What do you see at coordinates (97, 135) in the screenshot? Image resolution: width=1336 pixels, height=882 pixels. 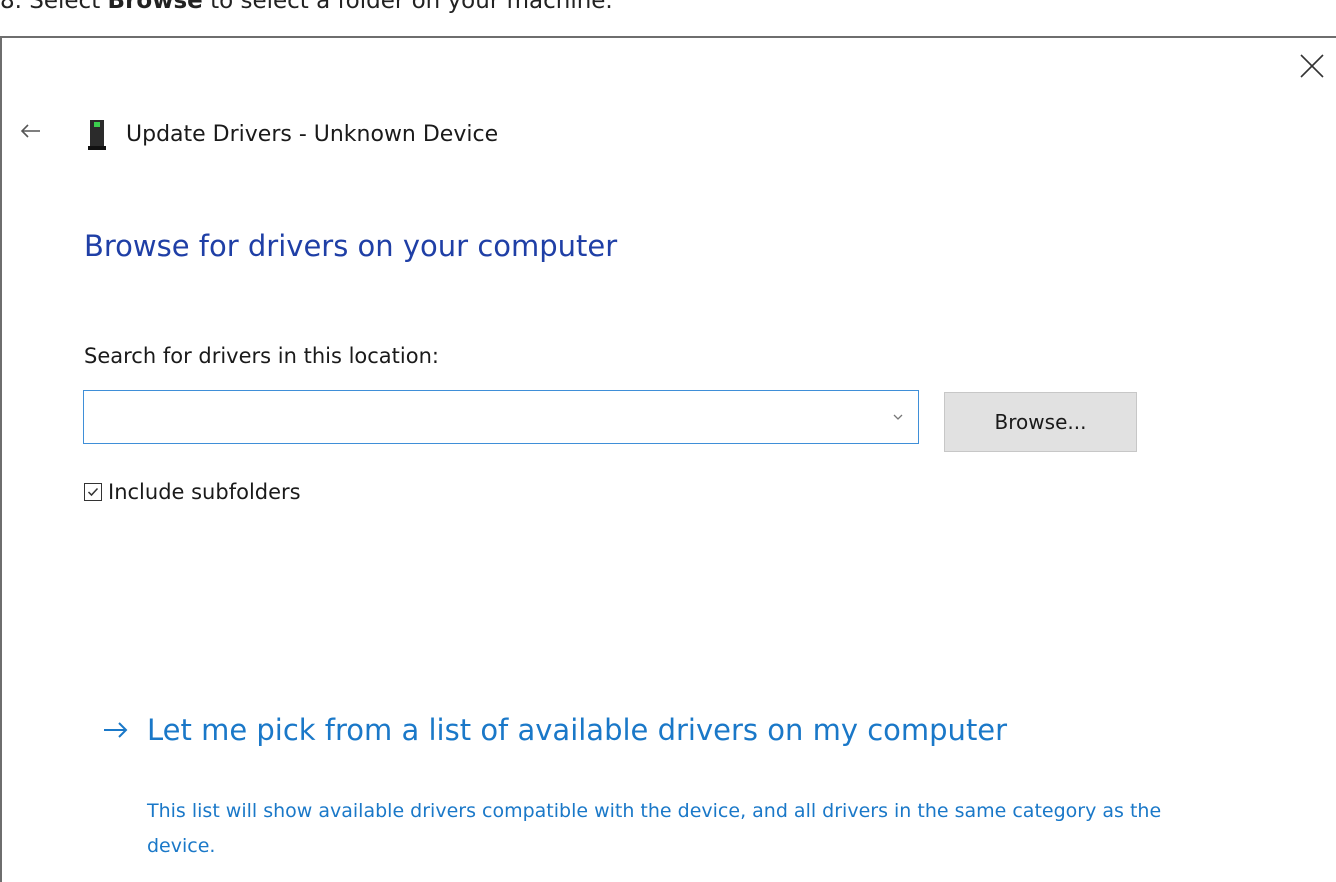 I see `device-icon` at bounding box center [97, 135].